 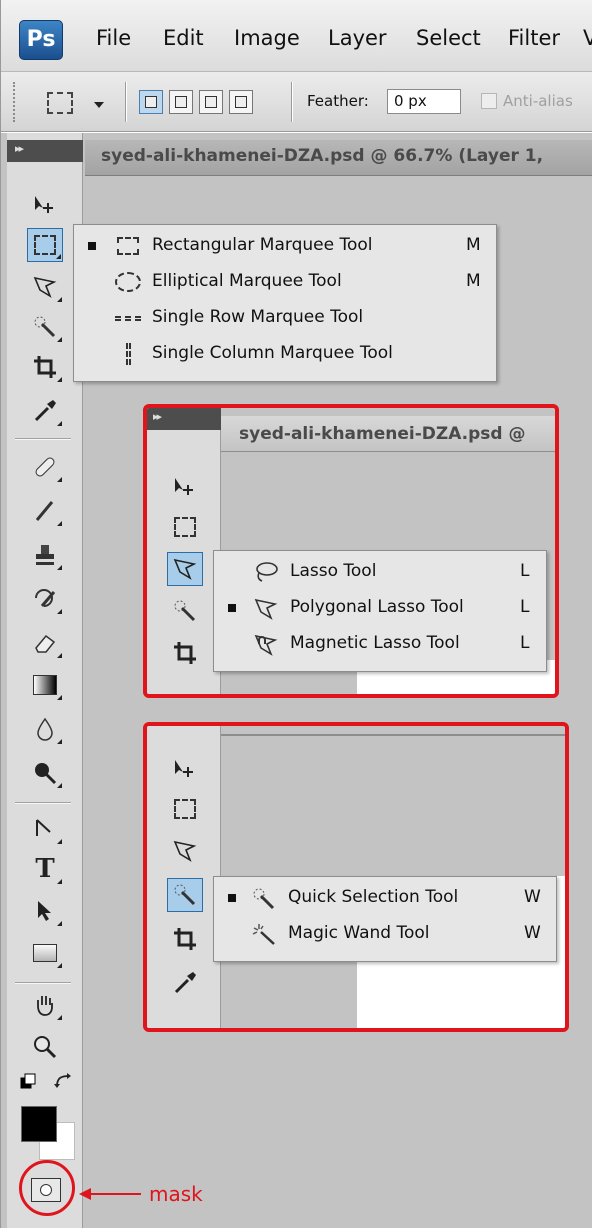 I want to click on tool-preset-dropdown-icon, so click(x=99, y=105).